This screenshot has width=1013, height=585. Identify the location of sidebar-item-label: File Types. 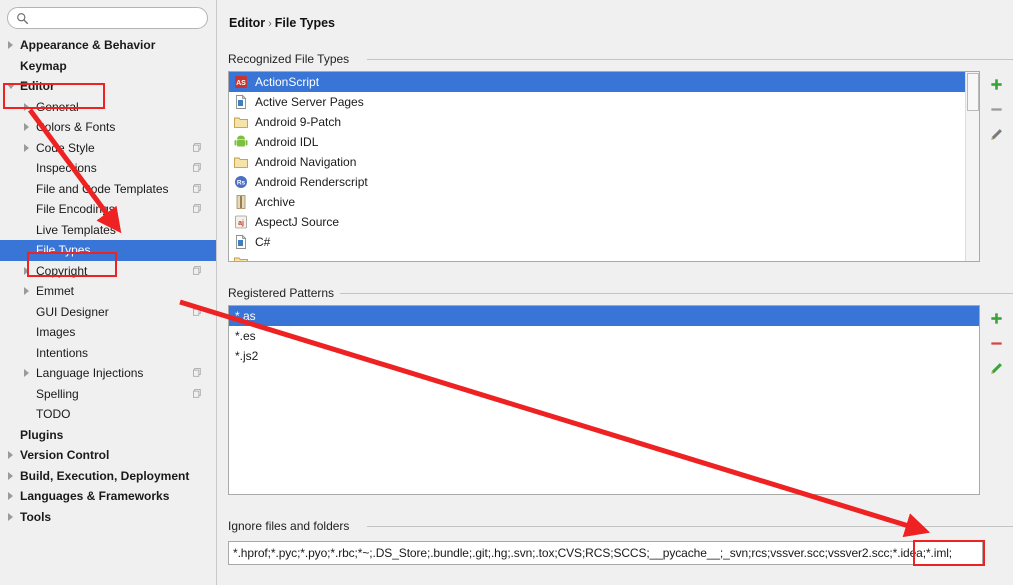
(63, 250).